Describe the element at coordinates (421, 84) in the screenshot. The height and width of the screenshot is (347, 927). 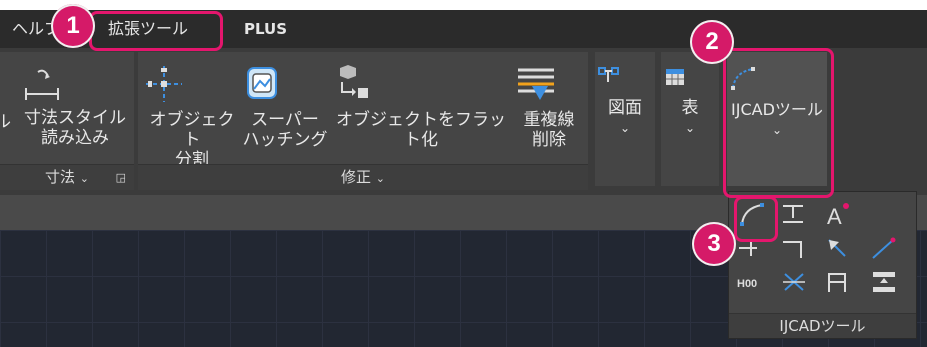
I see `flatten-object-icon` at that location.